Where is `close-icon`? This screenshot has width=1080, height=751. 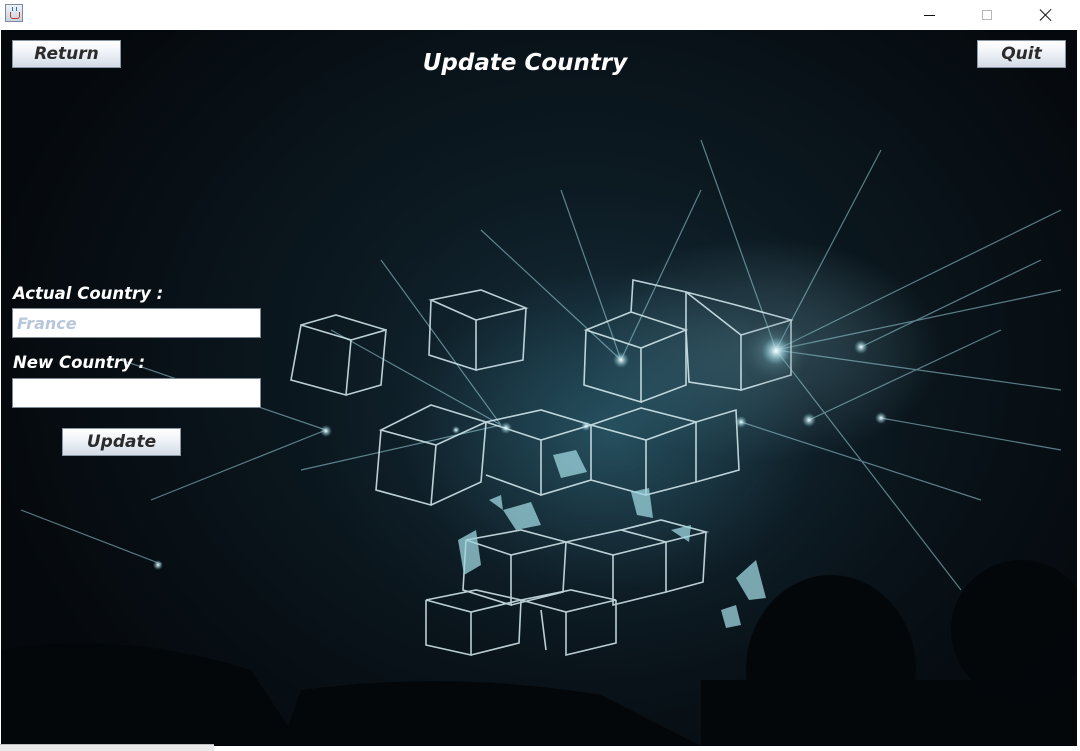
close-icon is located at coordinates (1046, 15).